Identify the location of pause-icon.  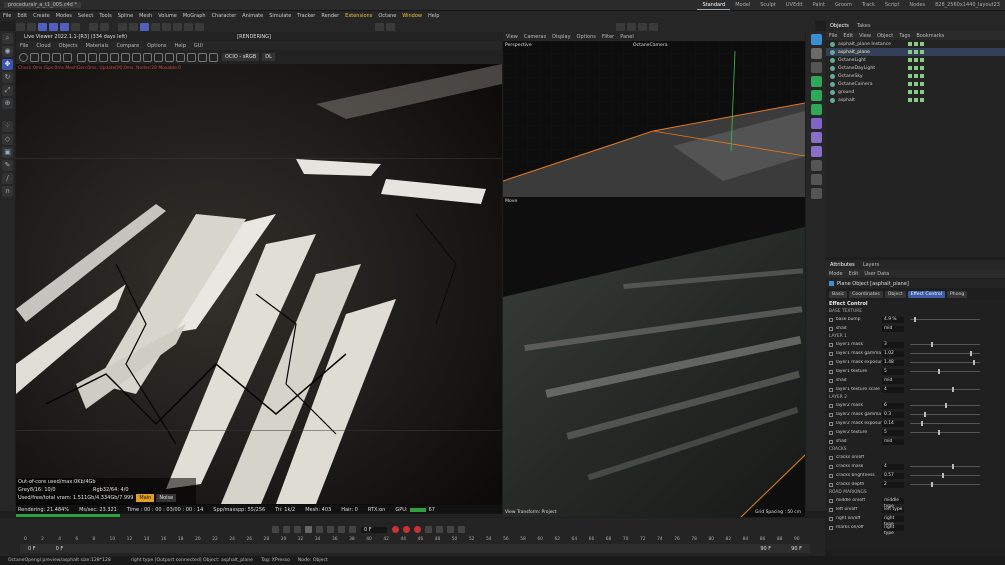
(56, 57).